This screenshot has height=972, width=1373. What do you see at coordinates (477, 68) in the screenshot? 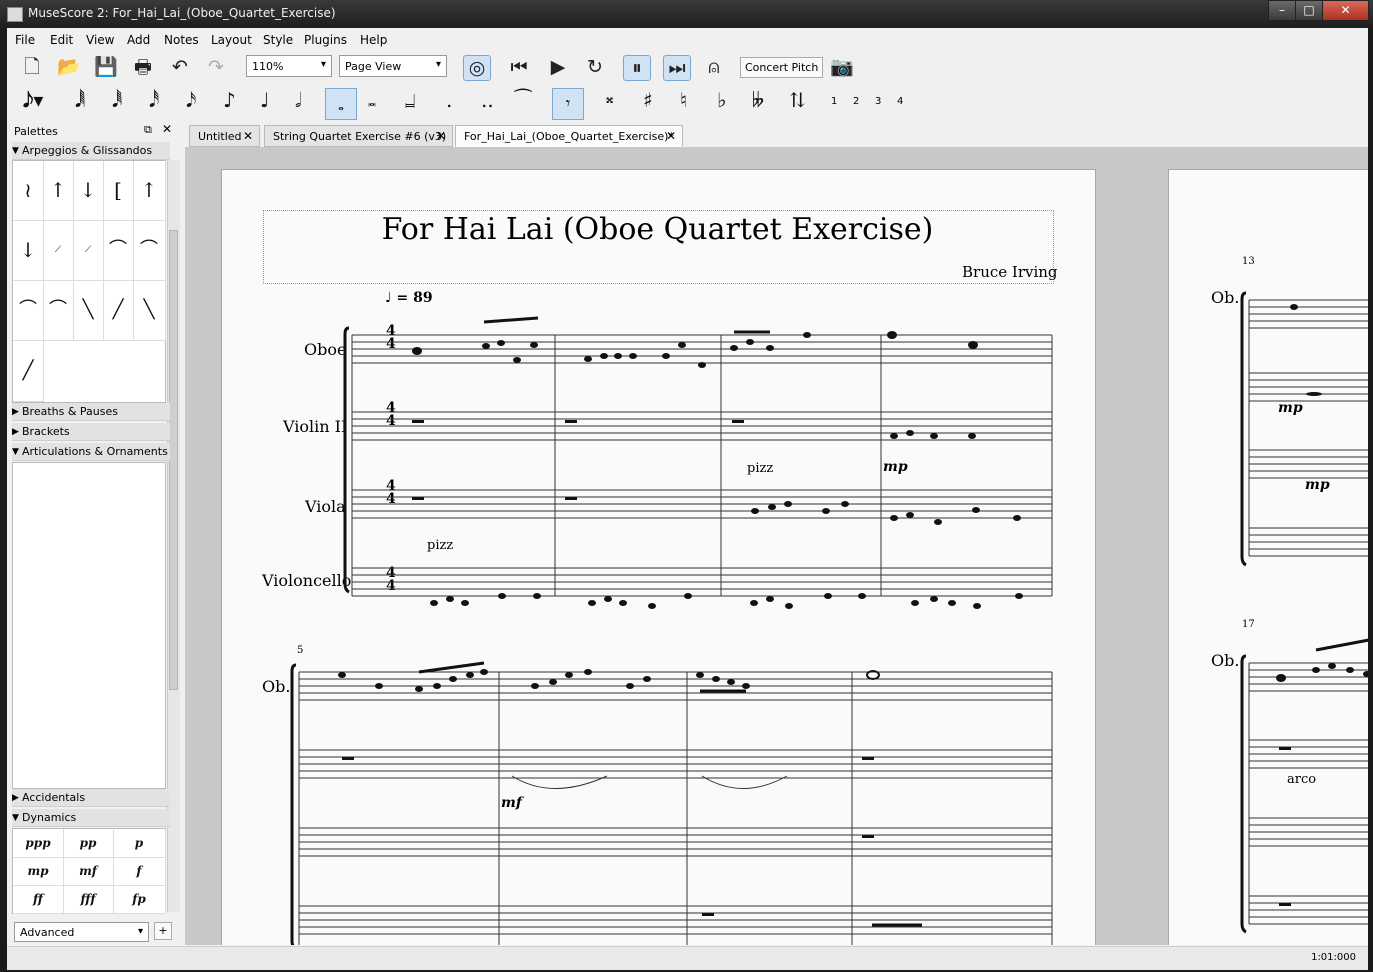
I see `midi-input-icon: ◎` at bounding box center [477, 68].